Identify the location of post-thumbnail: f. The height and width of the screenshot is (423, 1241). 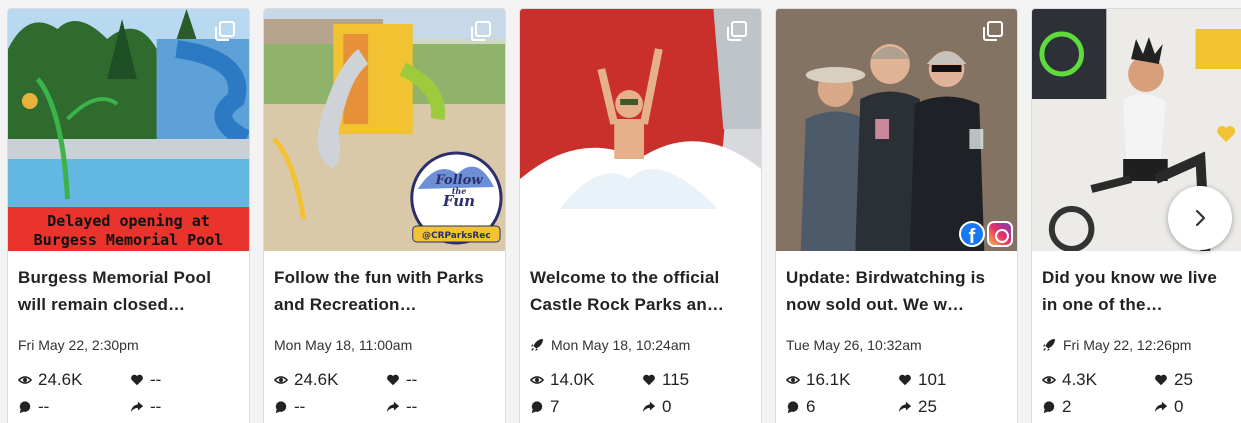
(896, 130).